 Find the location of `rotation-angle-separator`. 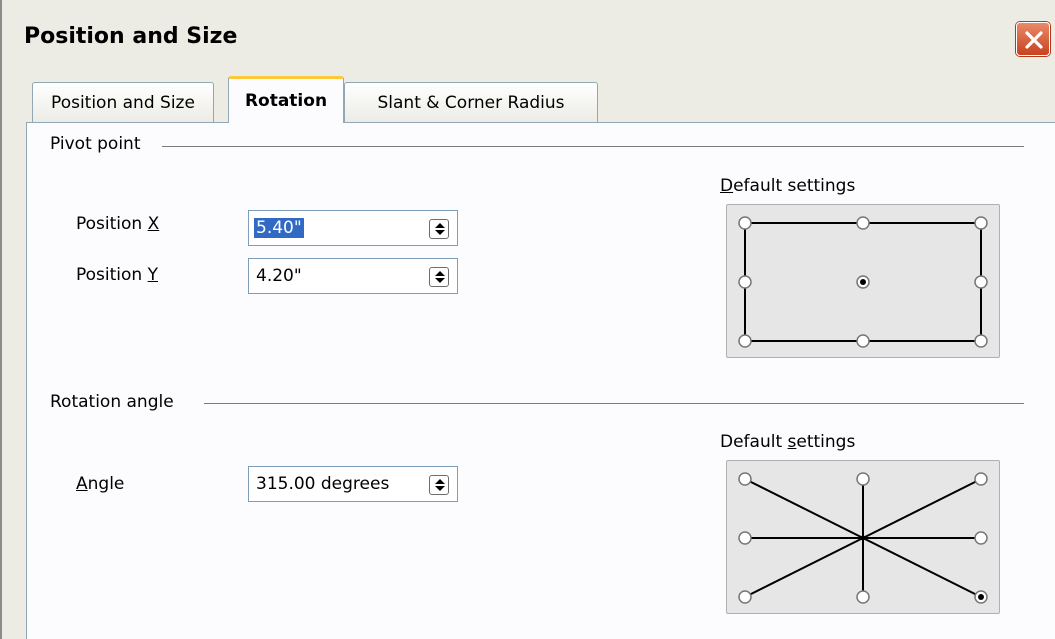

rotation-angle-separator is located at coordinates (614, 403).